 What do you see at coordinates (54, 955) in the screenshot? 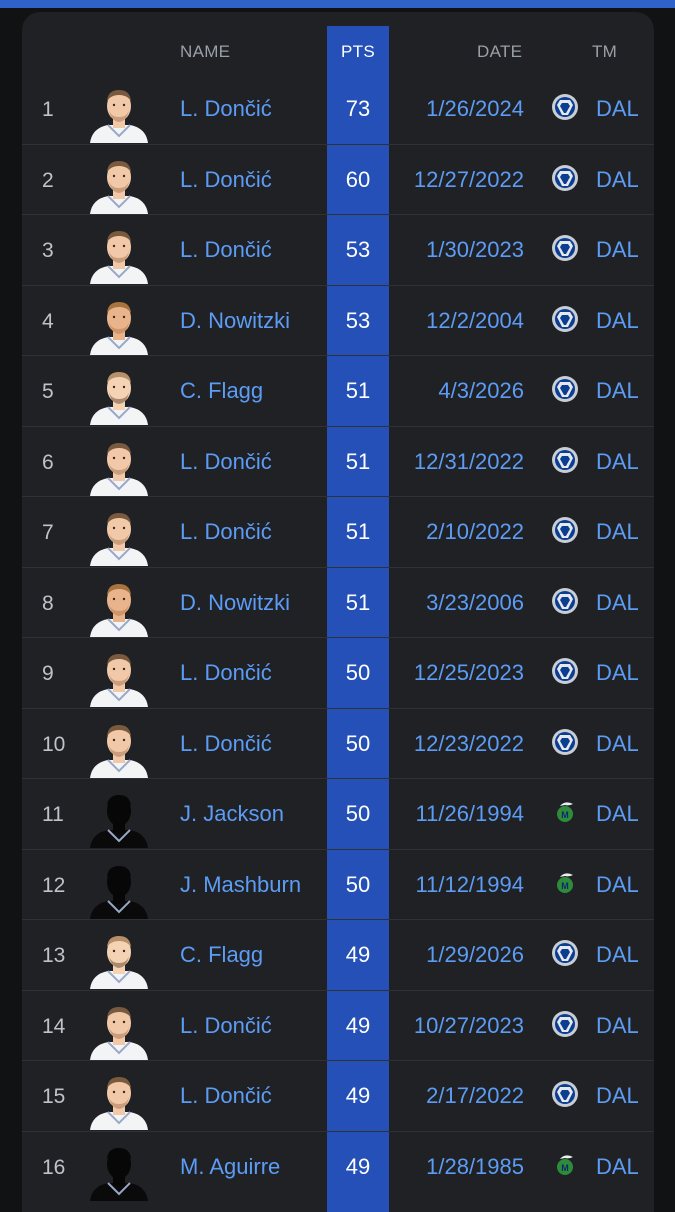
I see `rank-number: 13` at bounding box center [54, 955].